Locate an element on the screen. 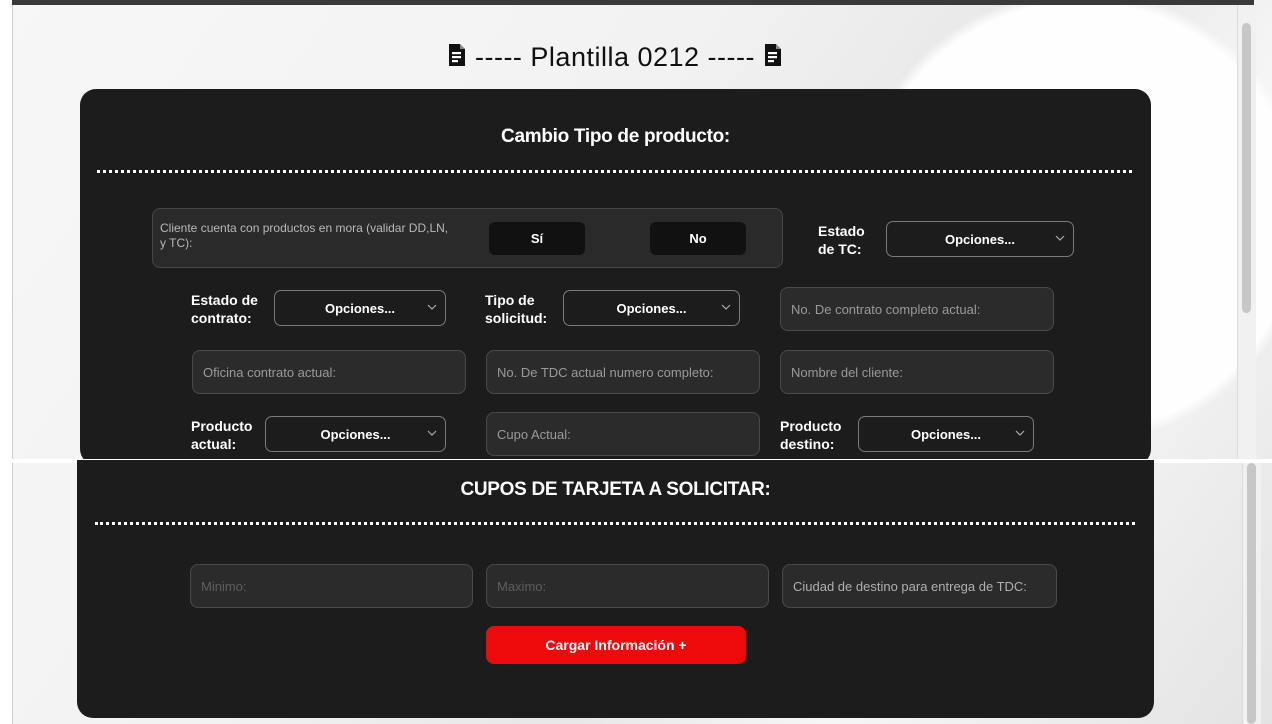  estado-tc-label: Estado de TC: is located at coordinates (841, 240).